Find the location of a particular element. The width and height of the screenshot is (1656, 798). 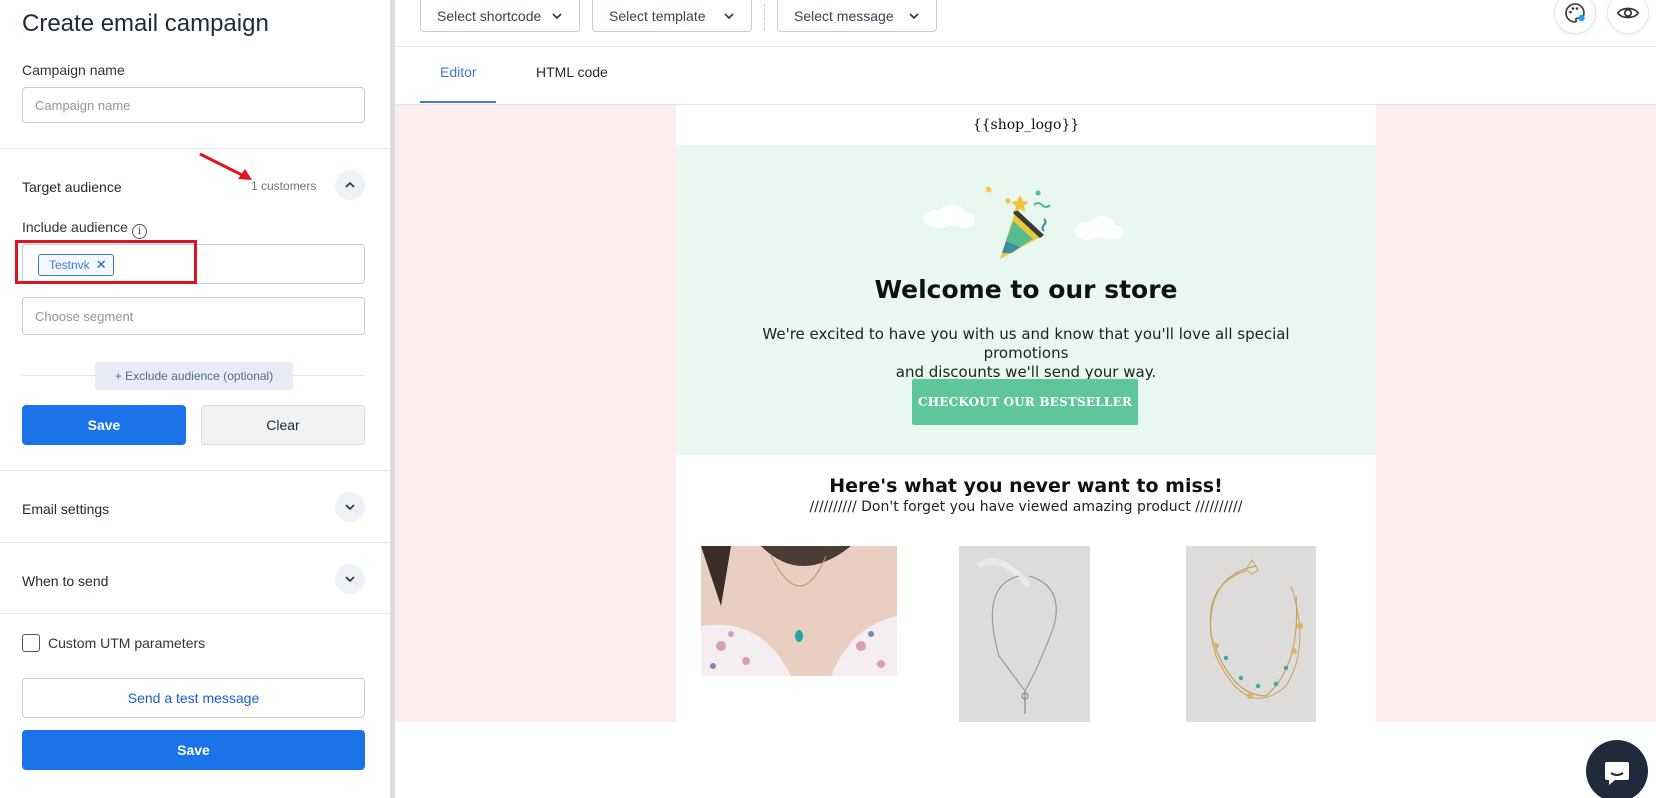

utm-label: Custom UTM parameters is located at coordinates (127, 643).